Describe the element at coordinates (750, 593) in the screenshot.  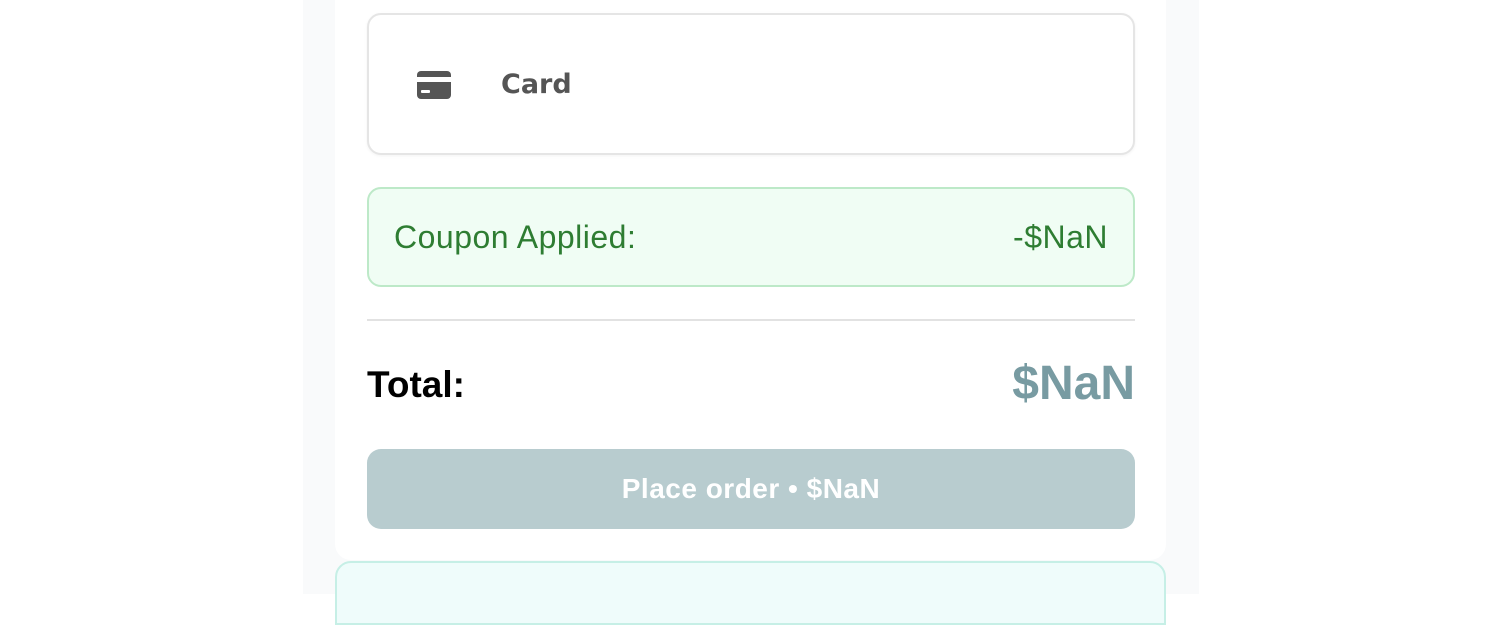
I see `next-section-panel` at that location.